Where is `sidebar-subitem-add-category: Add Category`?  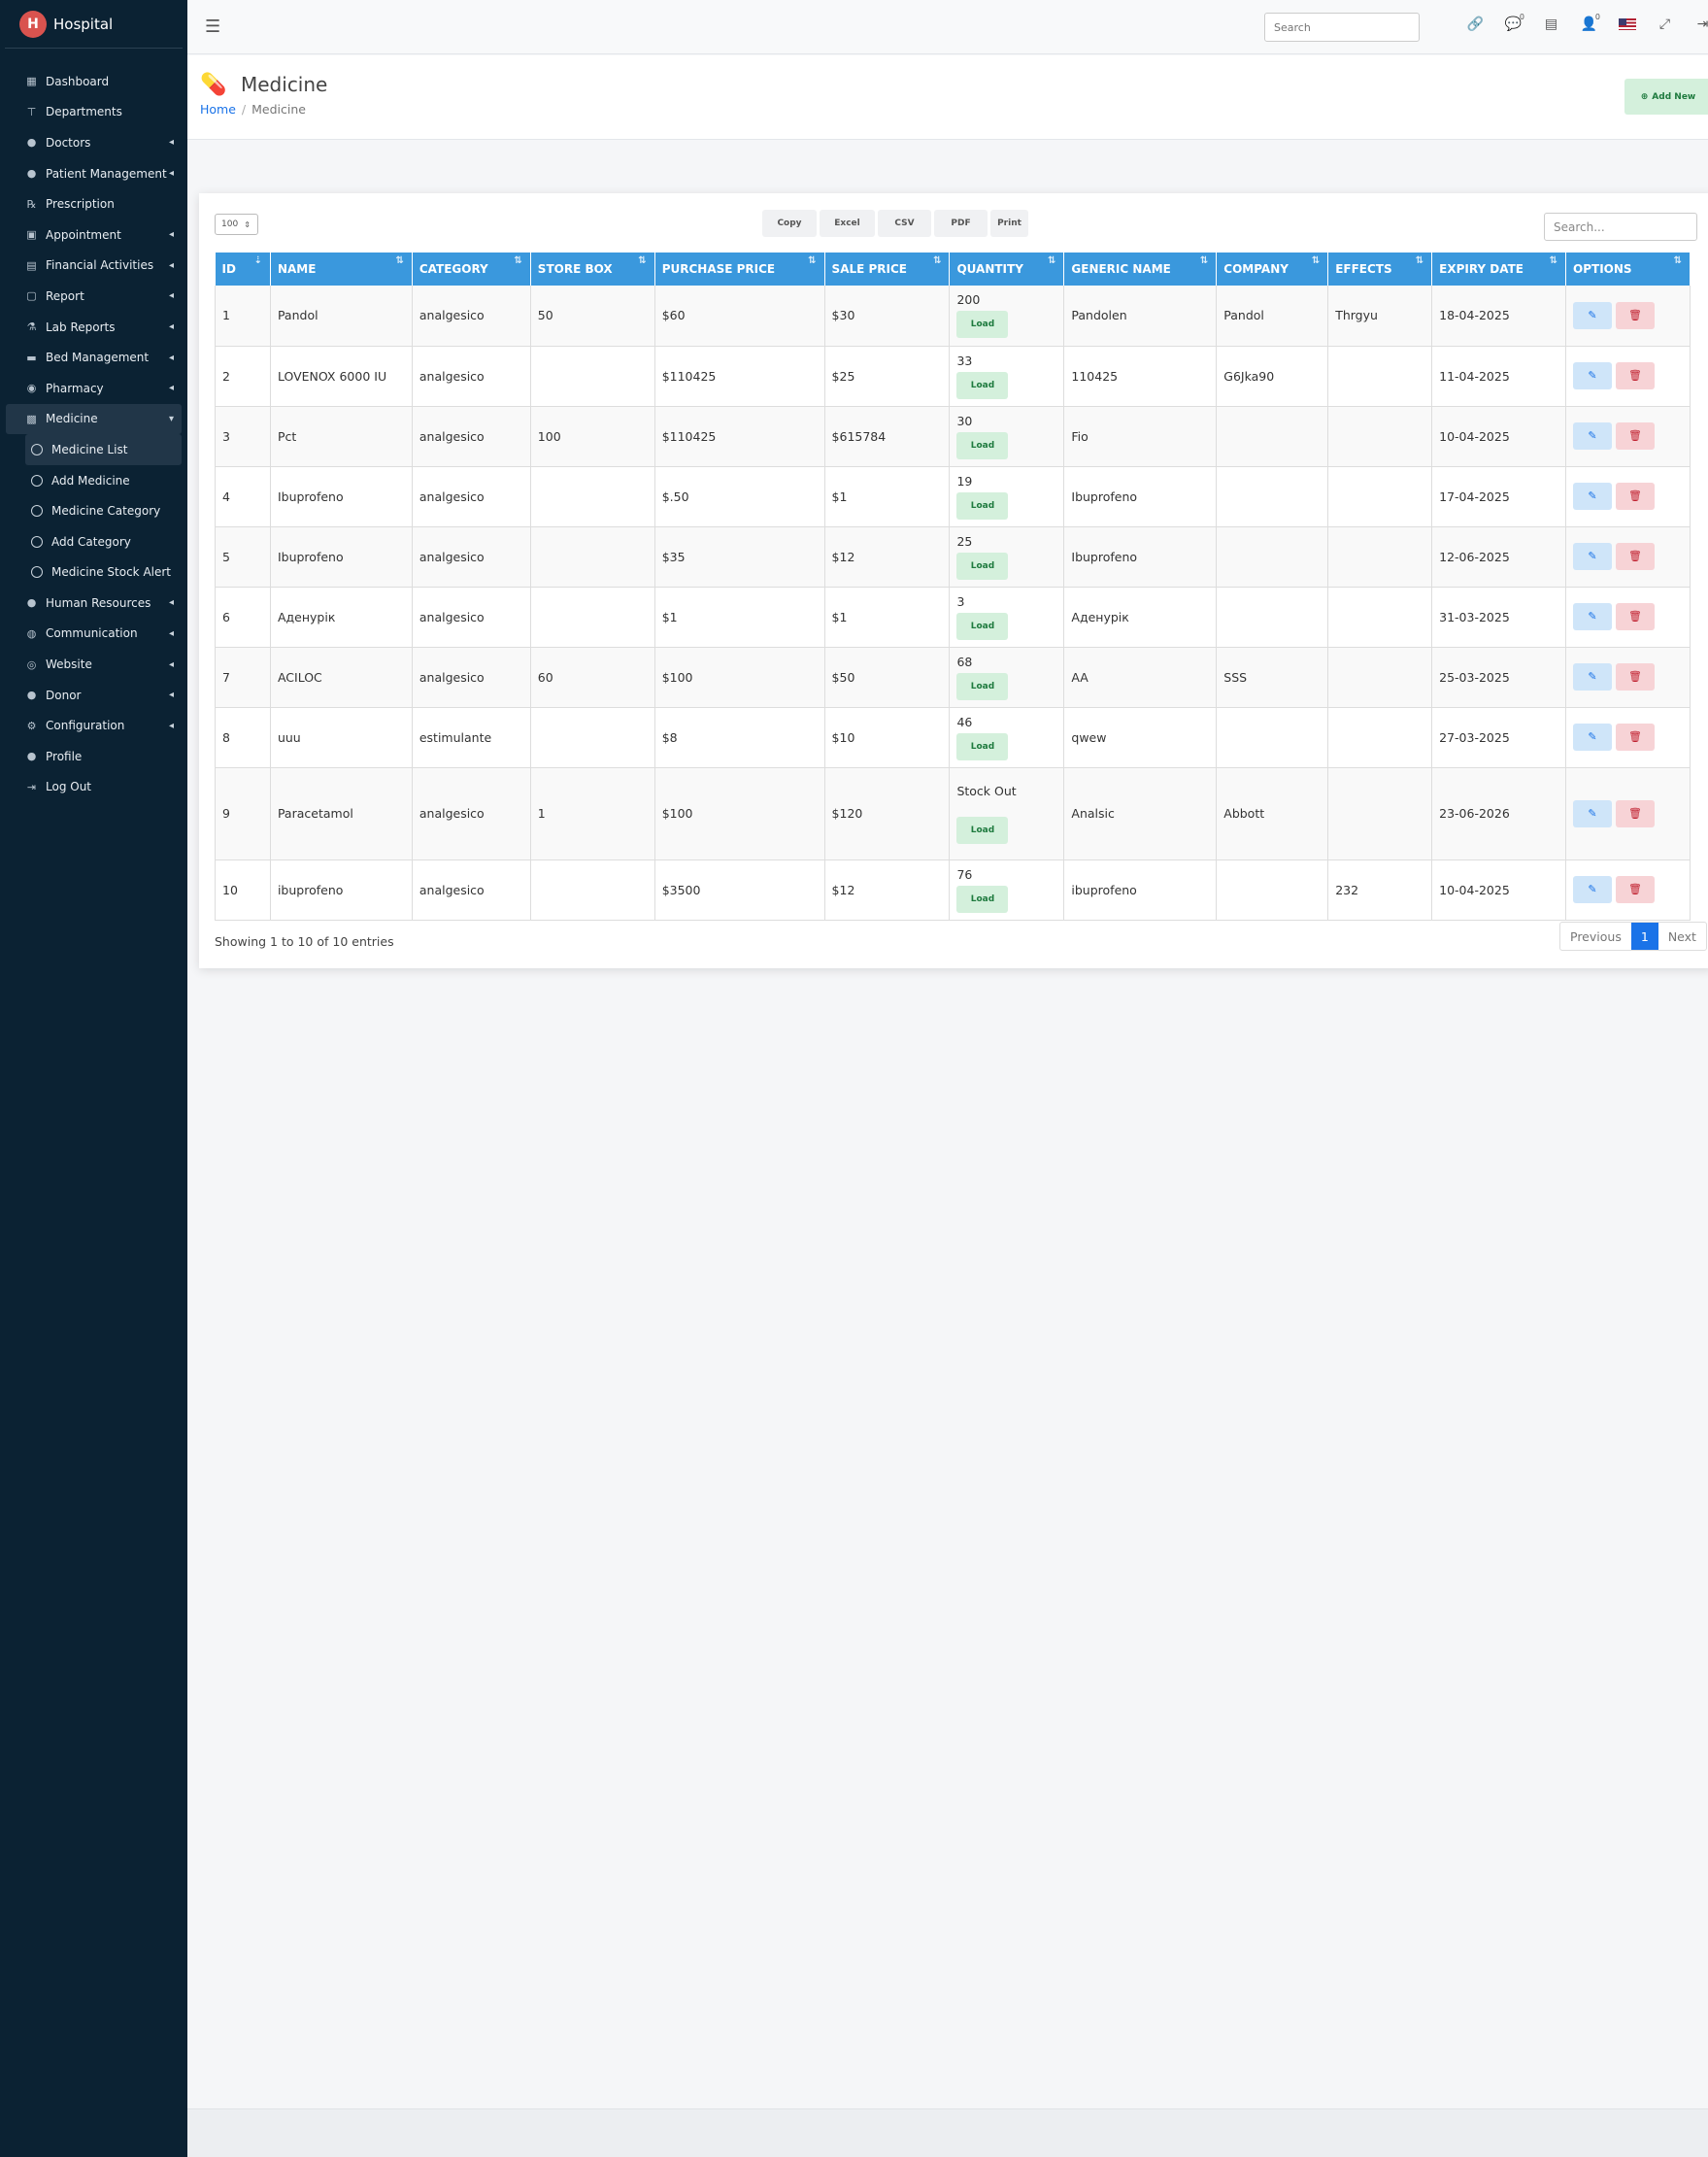 sidebar-subitem-add-category: Add Category is located at coordinates (103, 541).